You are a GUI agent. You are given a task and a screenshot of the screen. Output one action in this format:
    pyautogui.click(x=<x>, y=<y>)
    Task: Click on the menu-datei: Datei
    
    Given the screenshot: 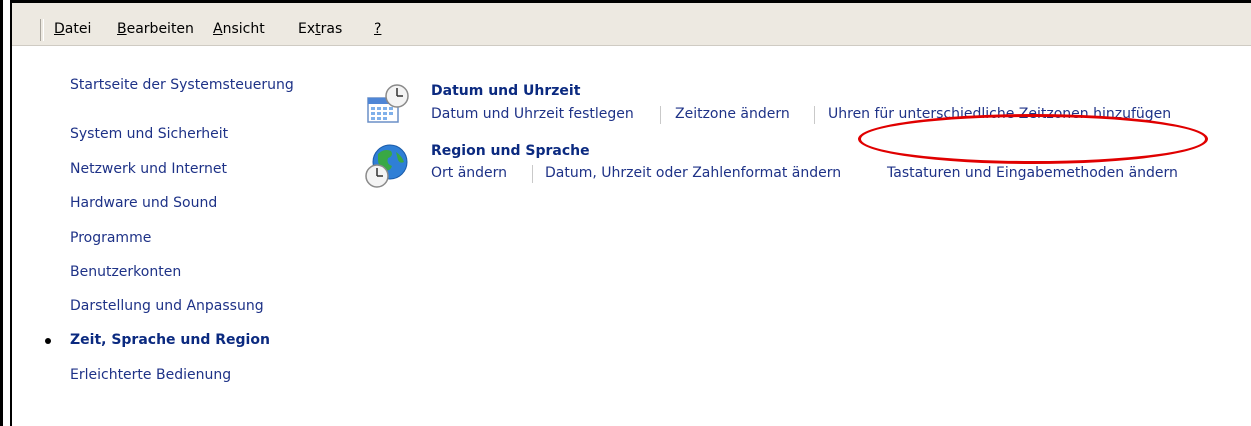 What is the action you would take?
    pyautogui.click(x=72, y=29)
    